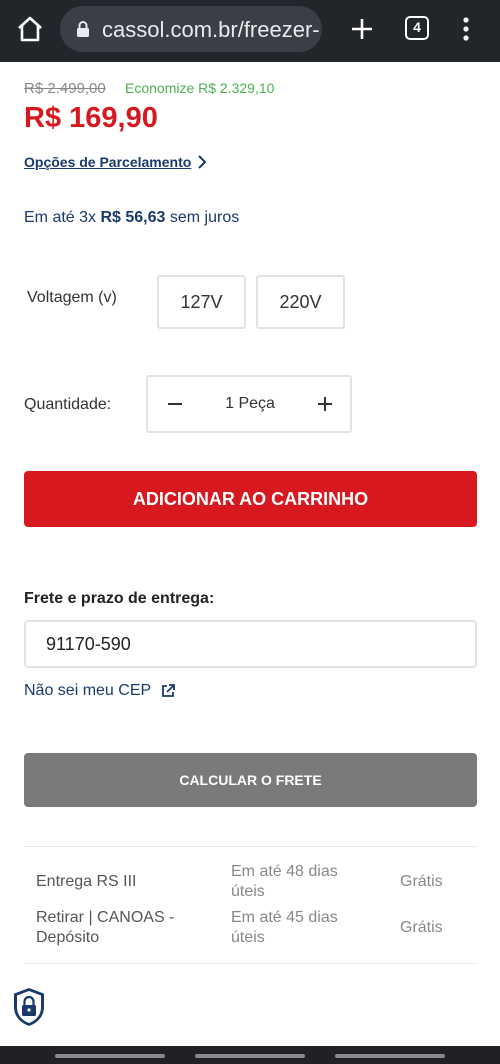  I want to click on new-tab-icon, so click(362, 29).